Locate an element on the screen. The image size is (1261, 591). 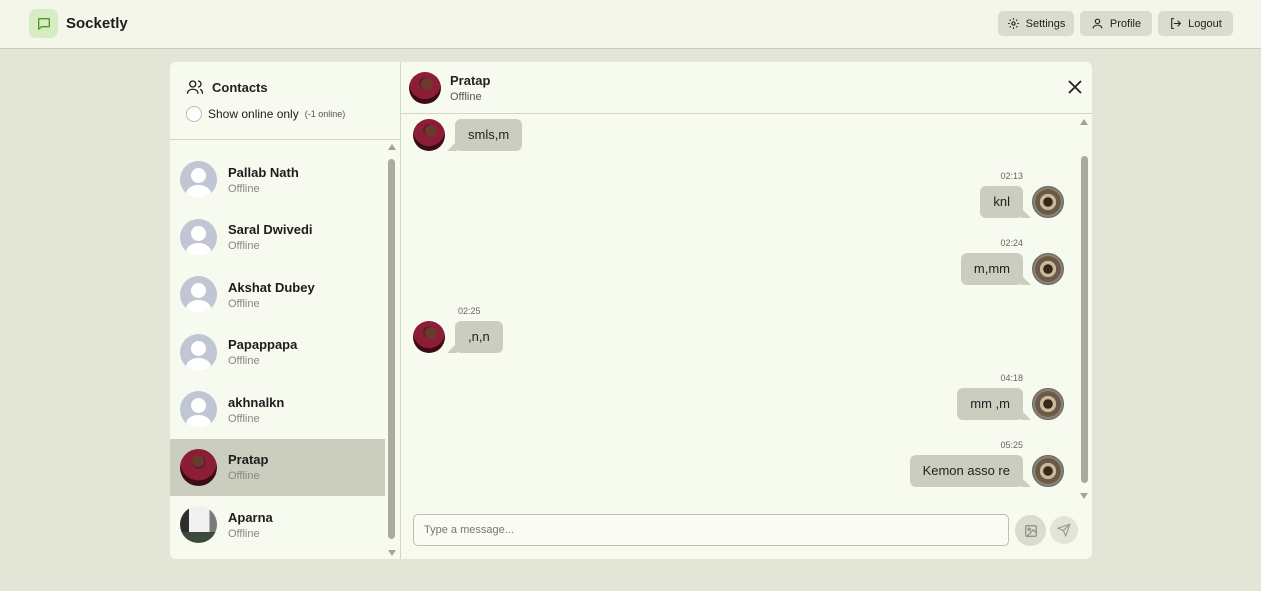
close-icon is located at coordinates (1075, 87).